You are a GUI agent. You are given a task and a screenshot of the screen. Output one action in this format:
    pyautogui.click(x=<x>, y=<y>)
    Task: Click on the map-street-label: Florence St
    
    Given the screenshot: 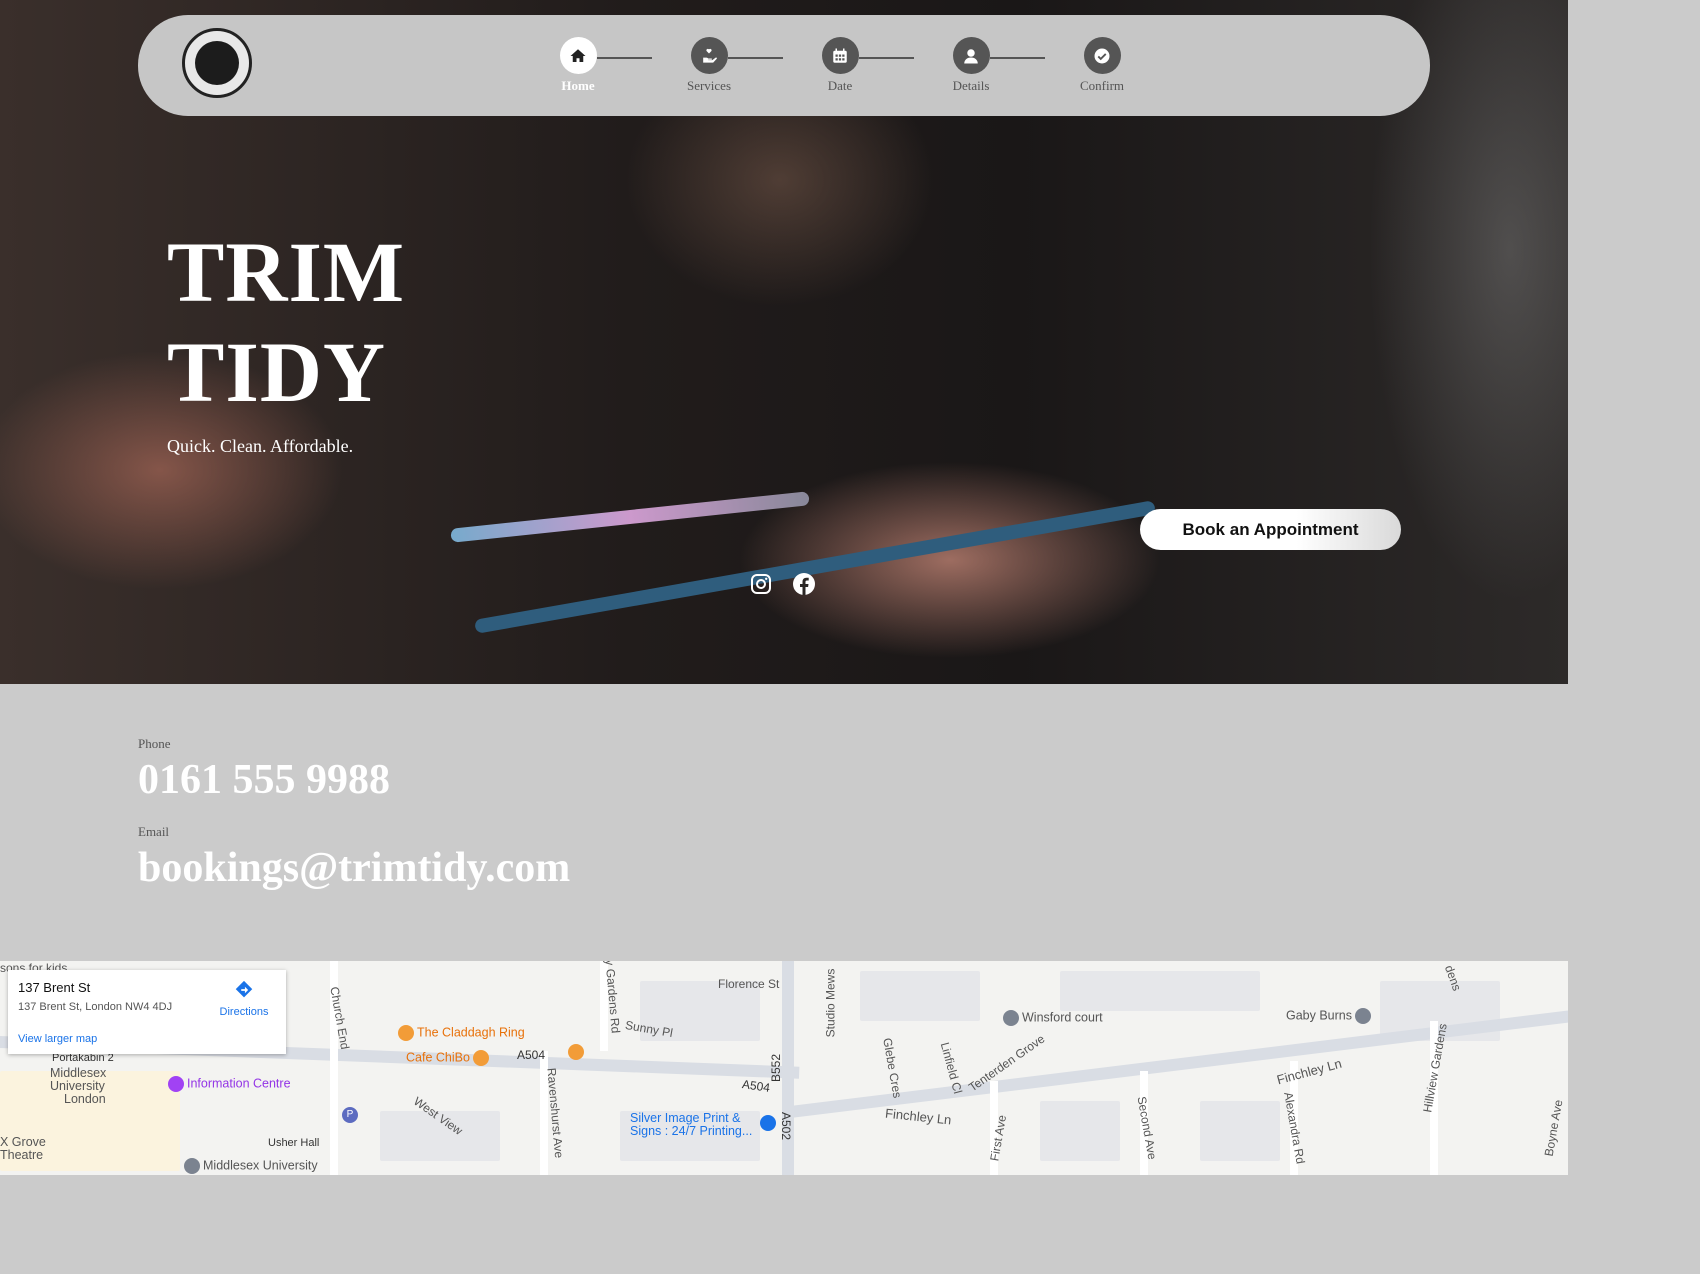 What is the action you would take?
    pyautogui.click(x=749, y=984)
    